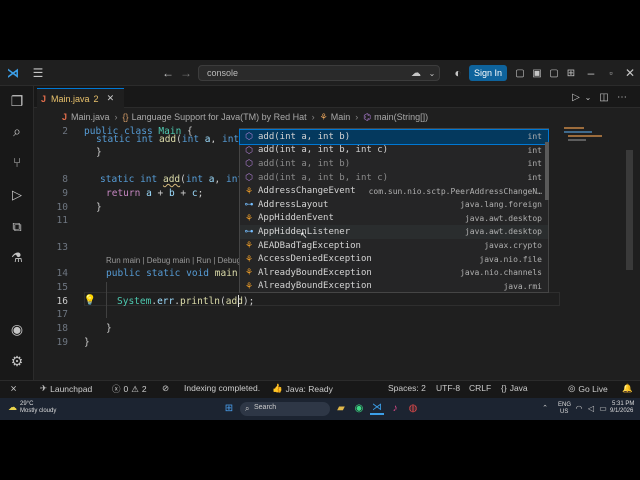 The width and height of the screenshot is (640, 480). I want to click on more-actions-icon: ⋯, so click(622, 97).